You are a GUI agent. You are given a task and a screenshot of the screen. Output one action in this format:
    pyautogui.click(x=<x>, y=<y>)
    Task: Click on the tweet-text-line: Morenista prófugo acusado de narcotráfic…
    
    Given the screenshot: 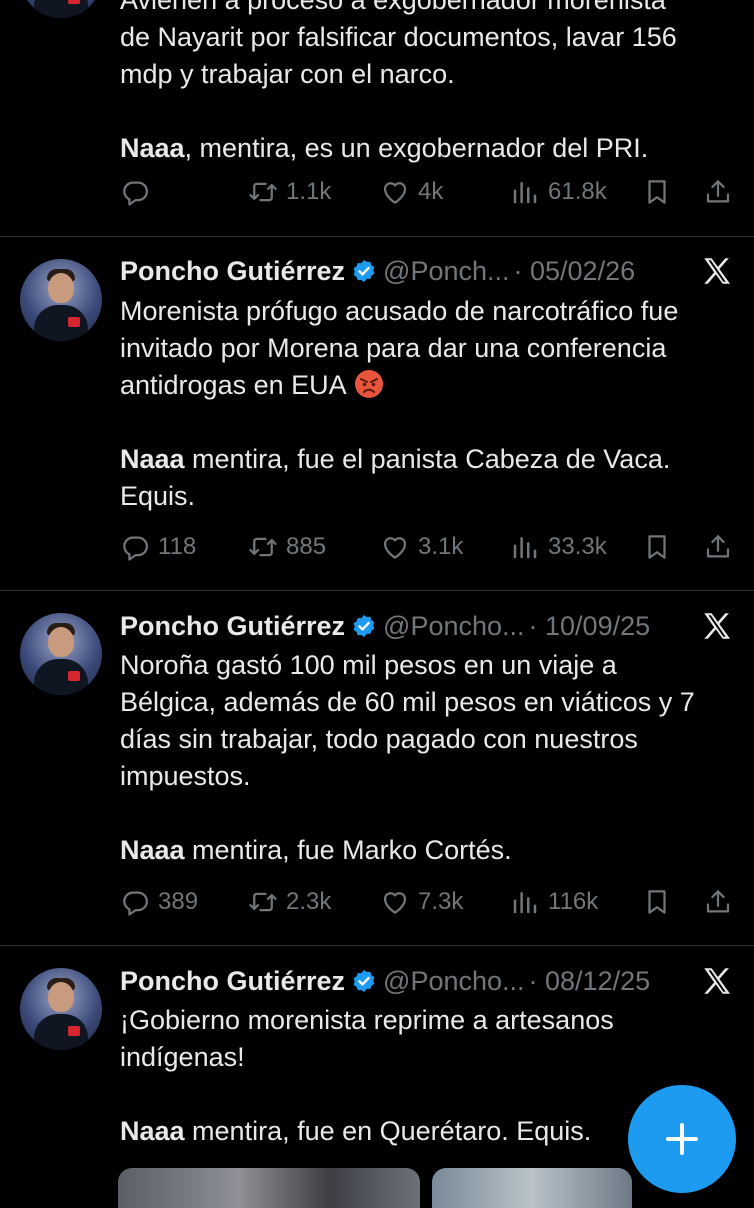 What is the action you would take?
    pyautogui.click(x=399, y=311)
    